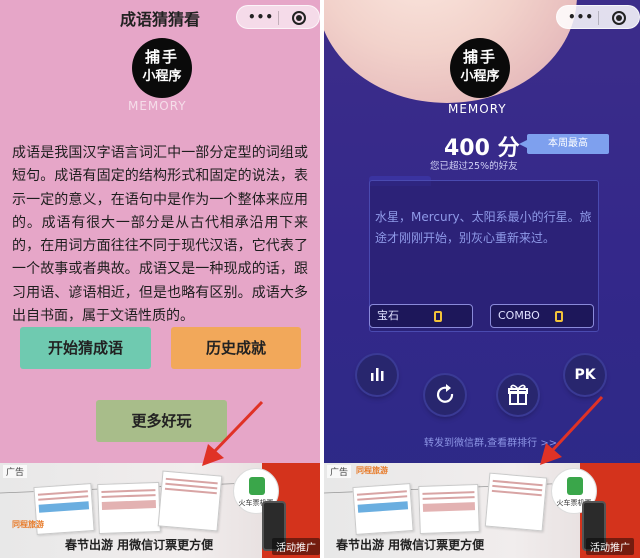  What do you see at coordinates (388, 315) in the screenshot?
I see `gem-label: 宝石` at bounding box center [388, 315].